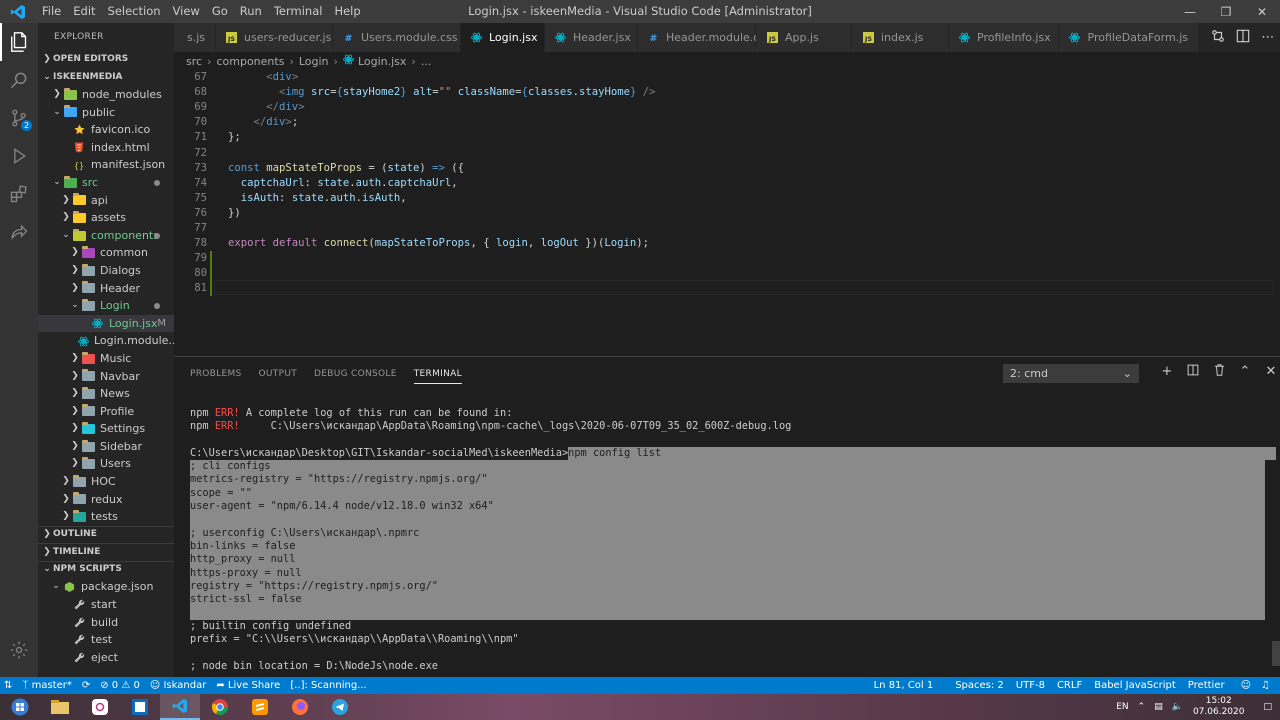  Describe the element at coordinates (106, 429) in the screenshot. I see `tree-folder: ❯ Settings` at that location.